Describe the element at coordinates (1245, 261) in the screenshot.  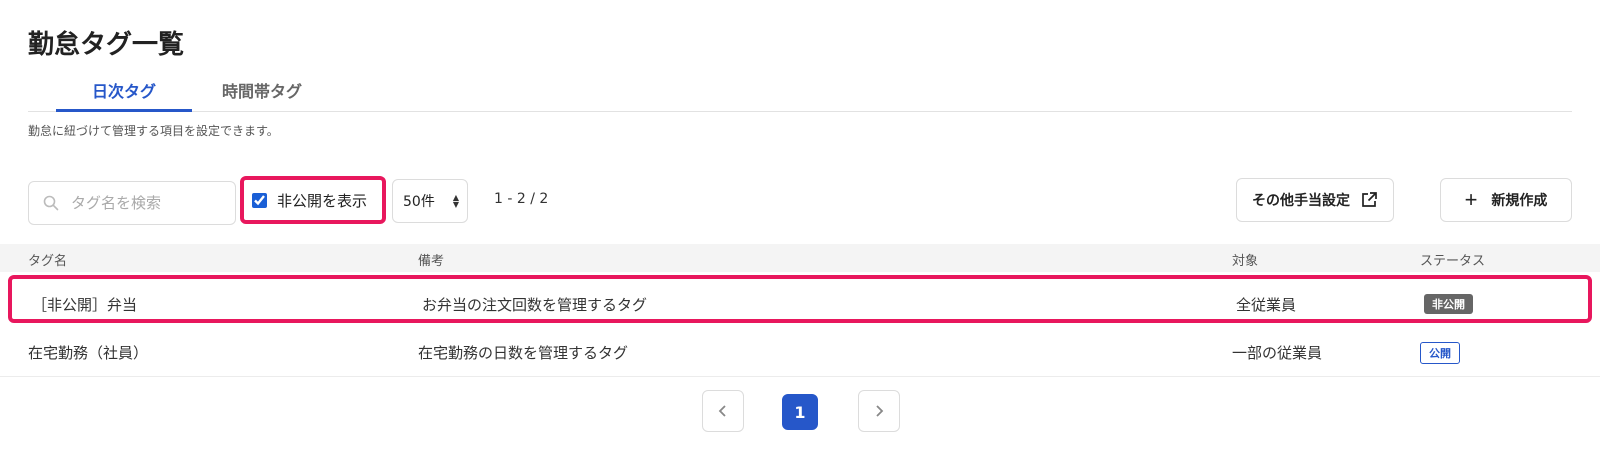
I see `header-target: 対象` at that location.